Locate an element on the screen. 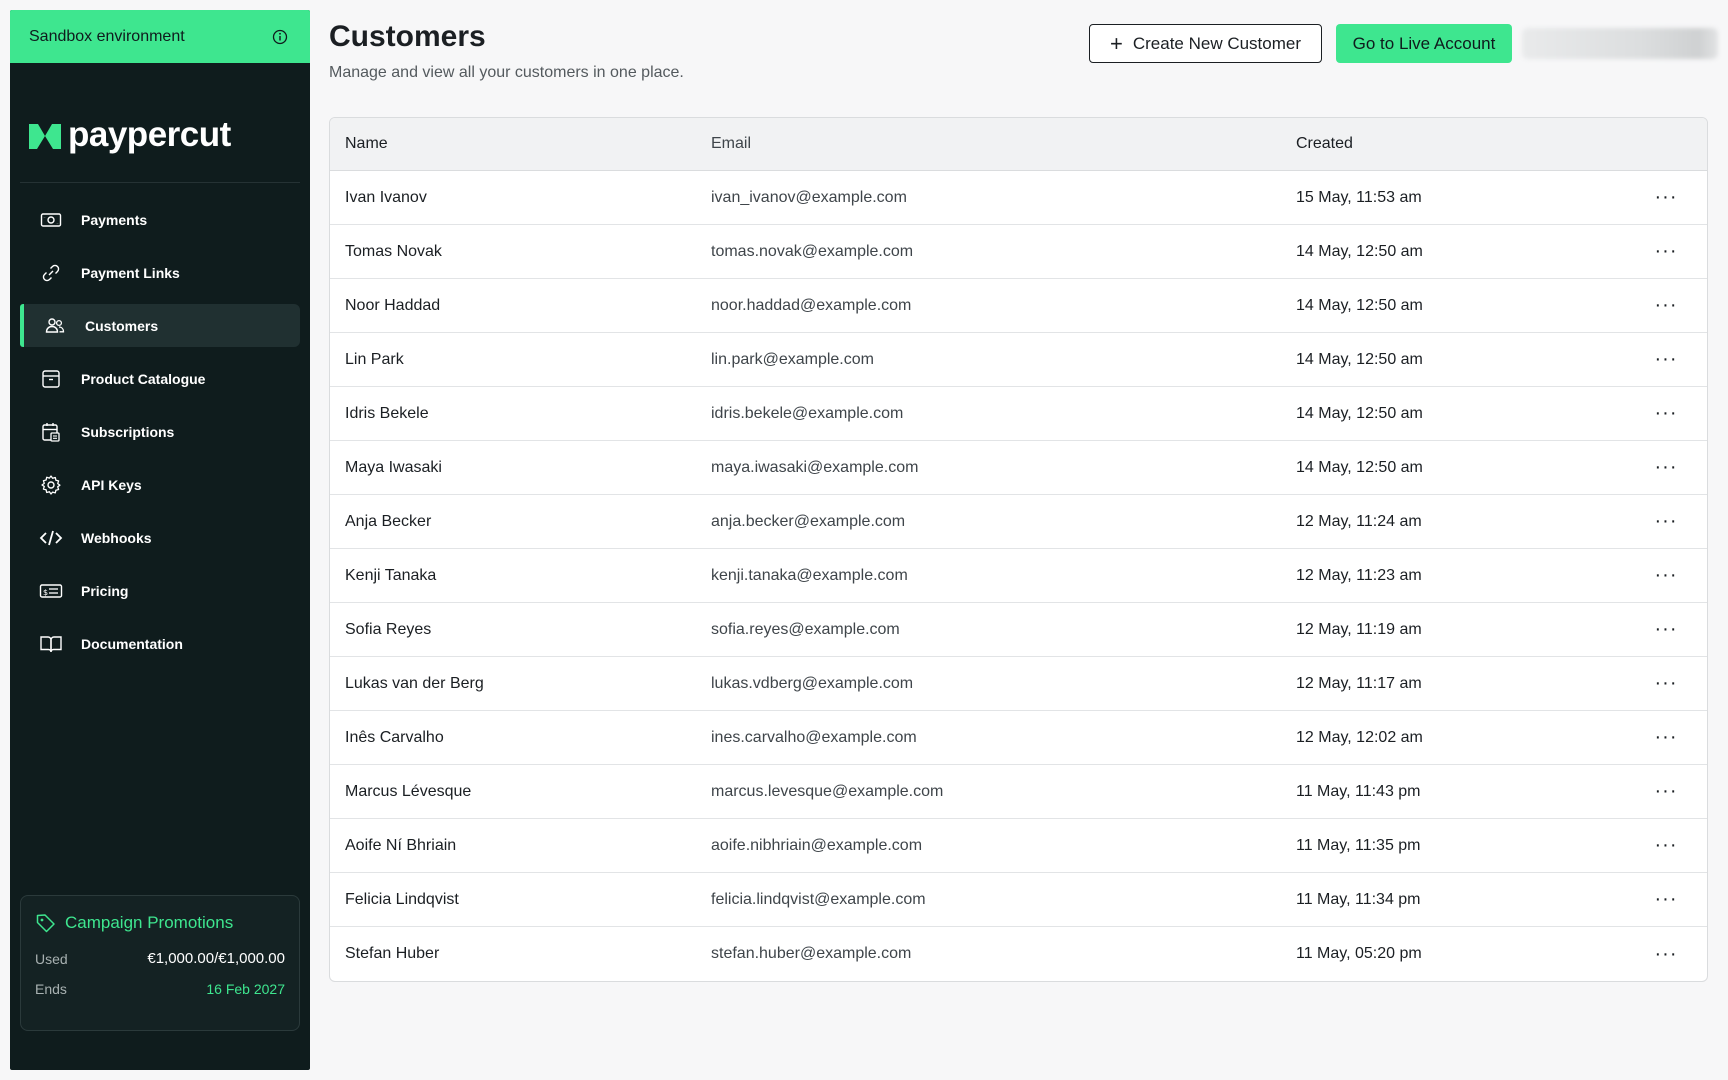 The image size is (1728, 1080). customer-created: 12 May, 11:17 am is located at coordinates (1359, 683).